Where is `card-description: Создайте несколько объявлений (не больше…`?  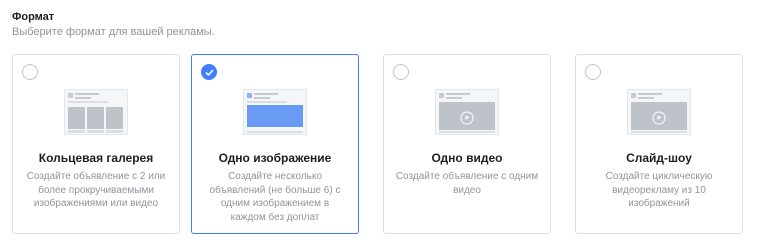 card-description: Создайте несколько объявлений (не больше… is located at coordinates (275, 197).